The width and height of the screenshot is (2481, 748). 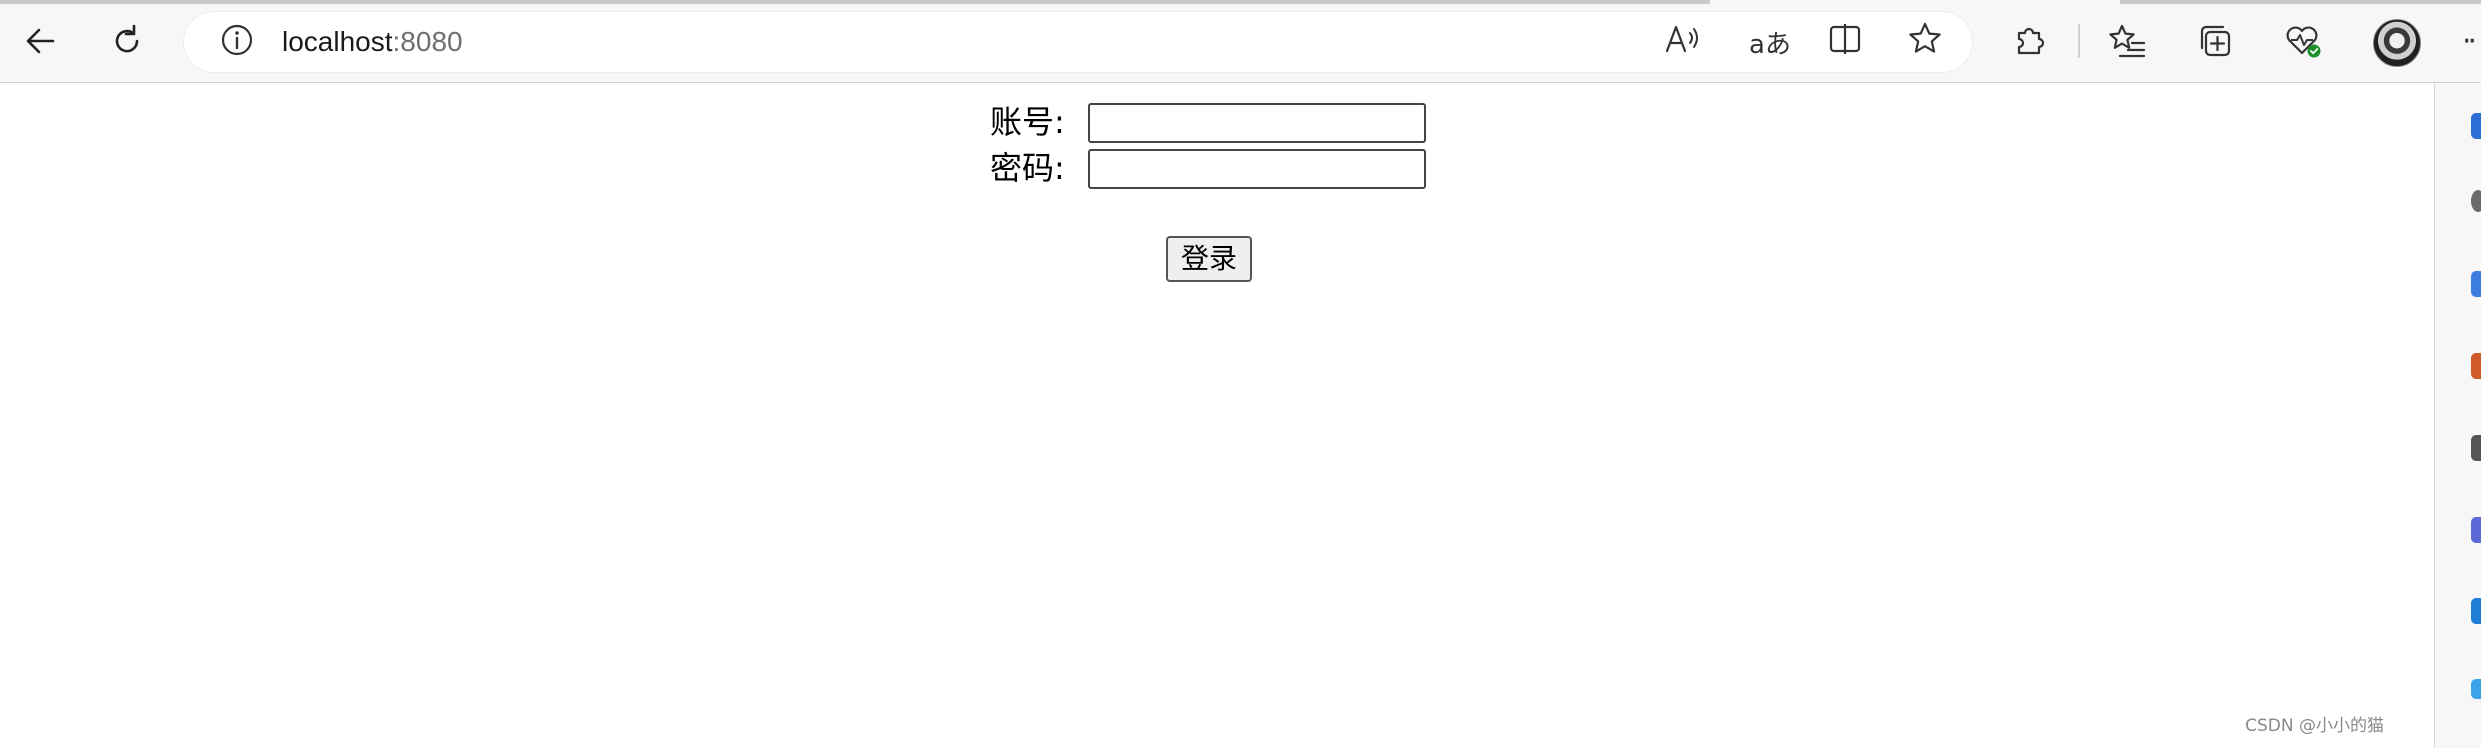 What do you see at coordinates (1257, 169) in the screenshot?
I see `password-input` at bounding box center [1257, 169].